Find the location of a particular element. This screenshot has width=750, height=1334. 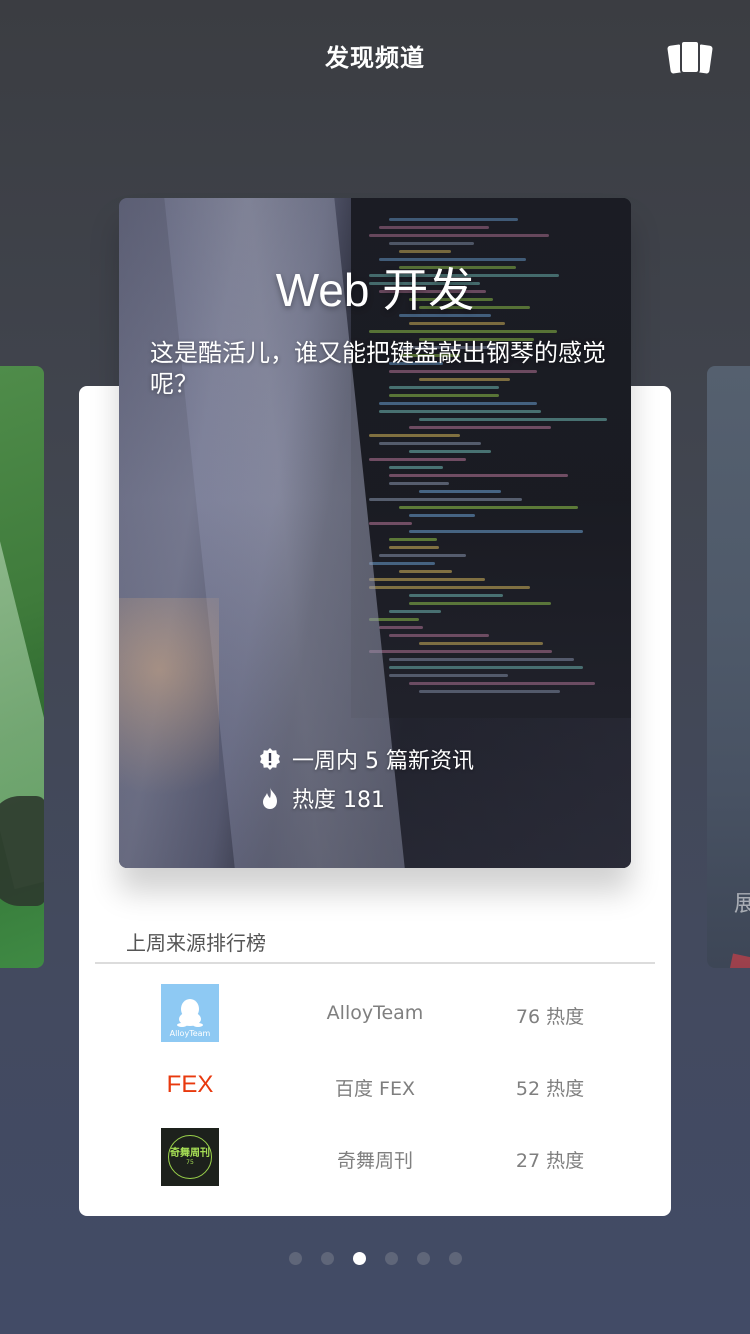

qiwu-logo: 奇舞周刊 75 is located at coordinates (190, 1157).